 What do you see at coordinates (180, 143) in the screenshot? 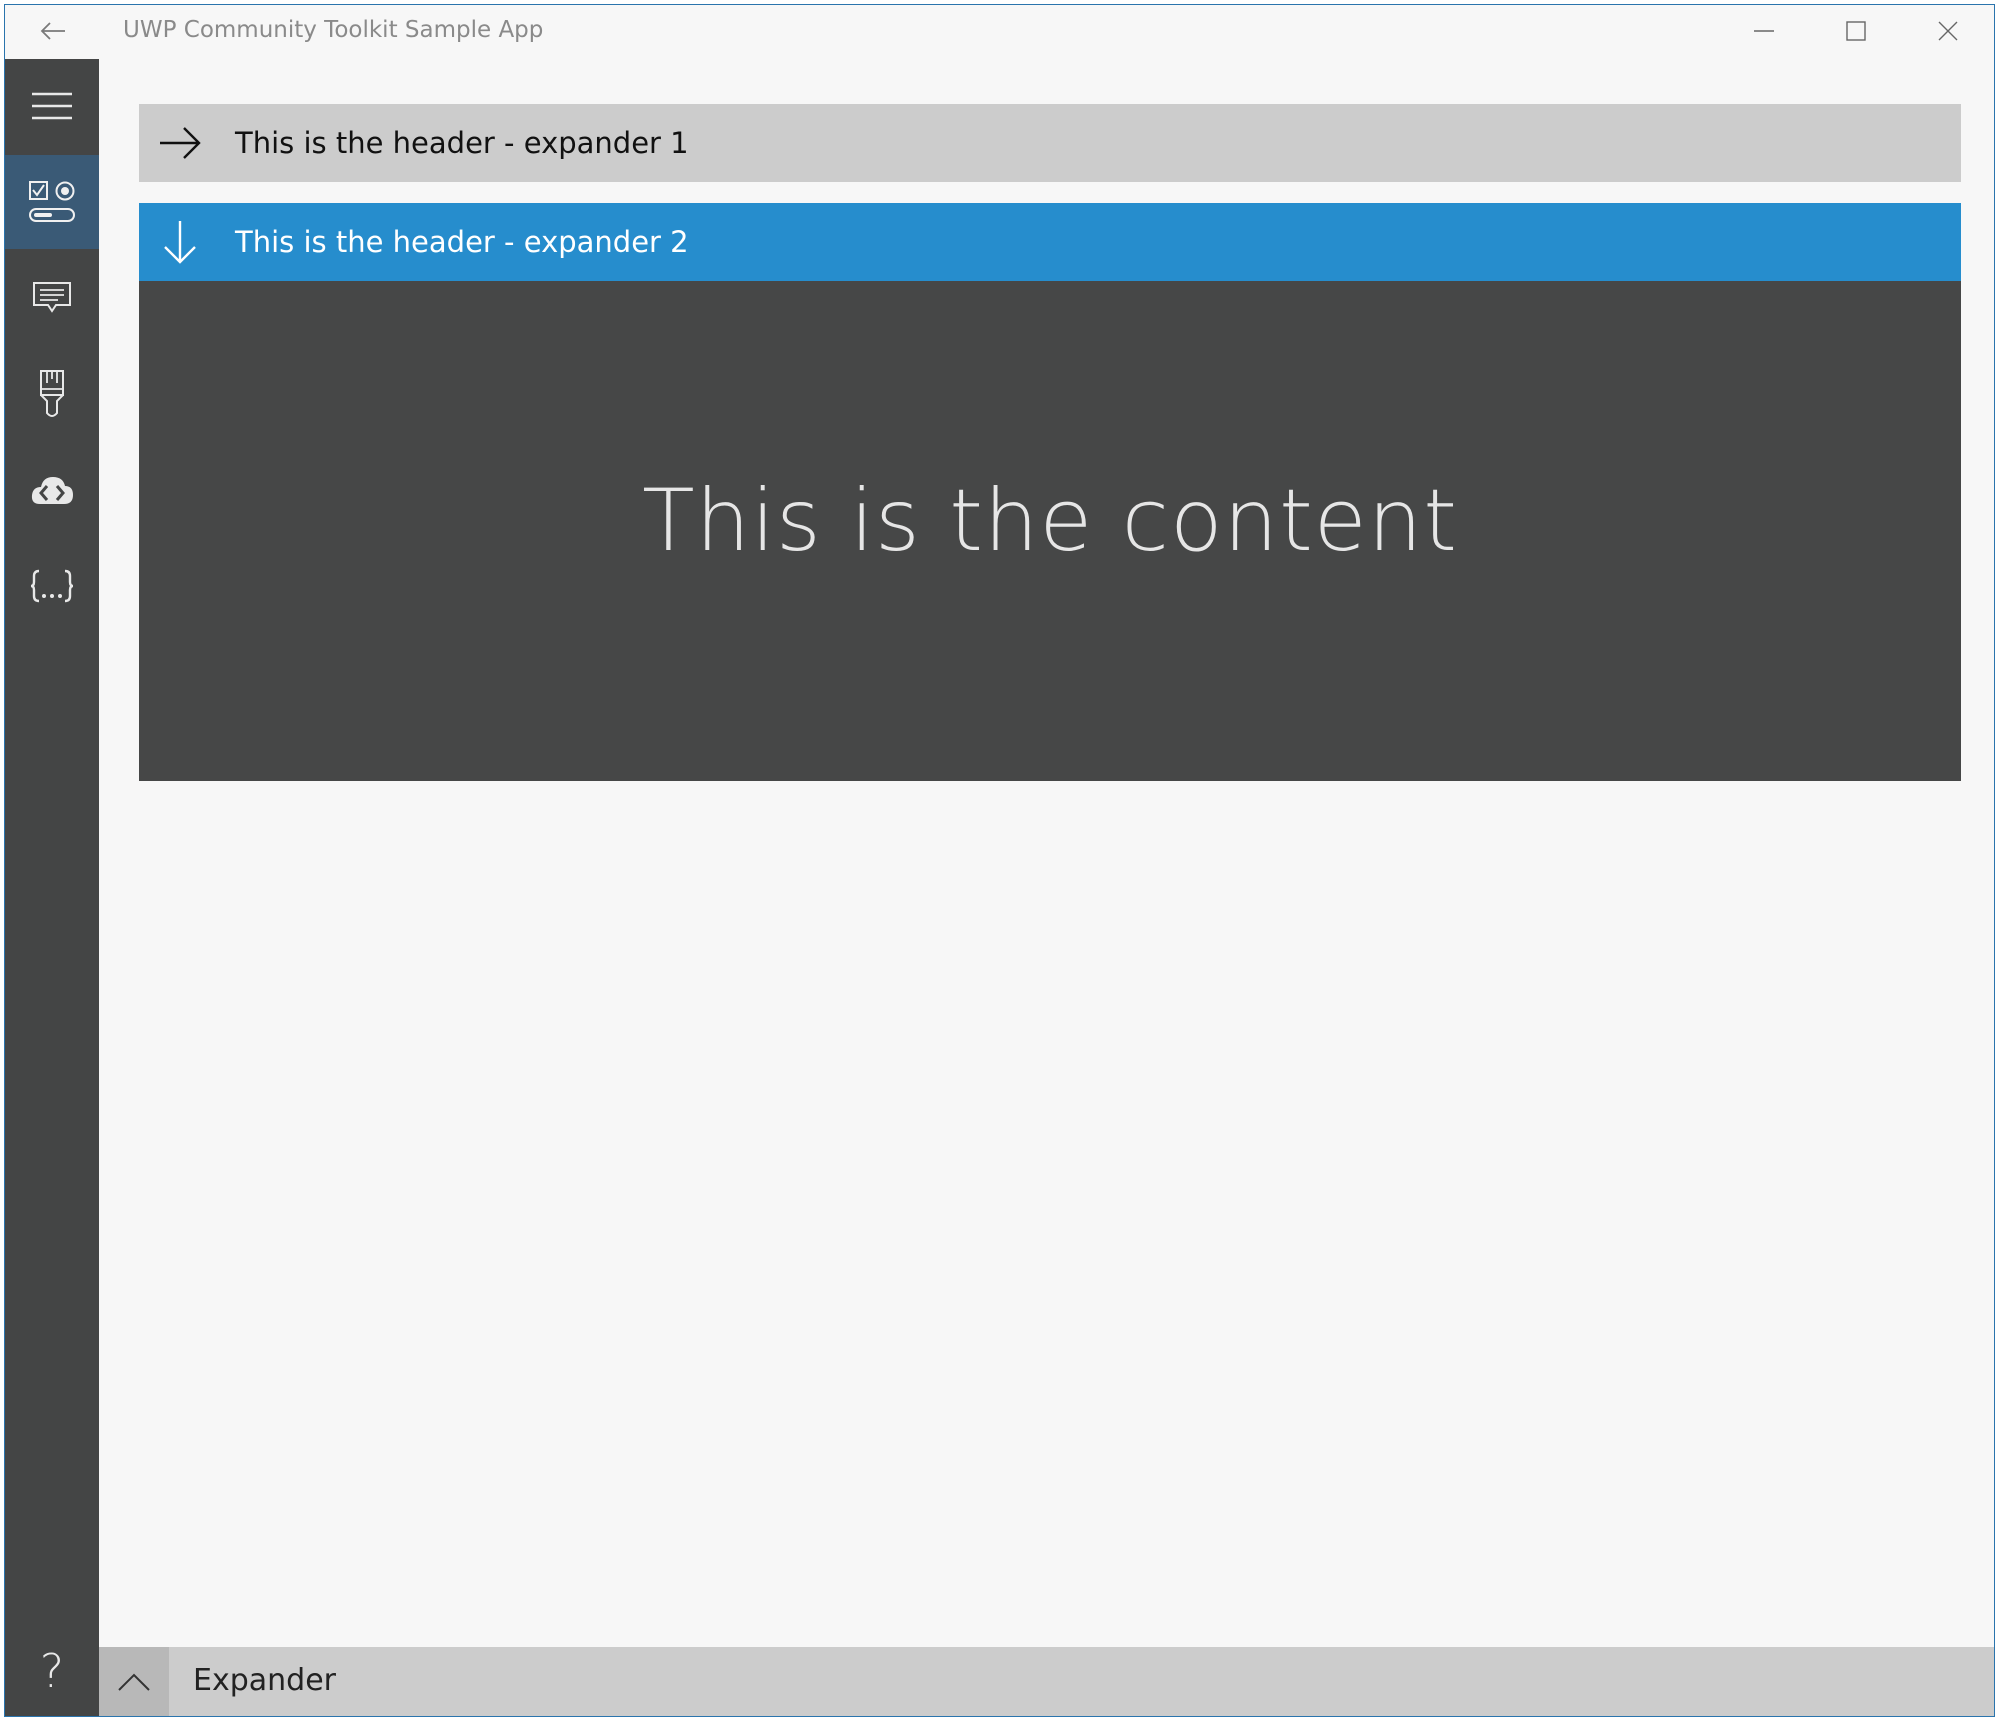
I see `arrow-right-icon` at bounding box center [180, 143].